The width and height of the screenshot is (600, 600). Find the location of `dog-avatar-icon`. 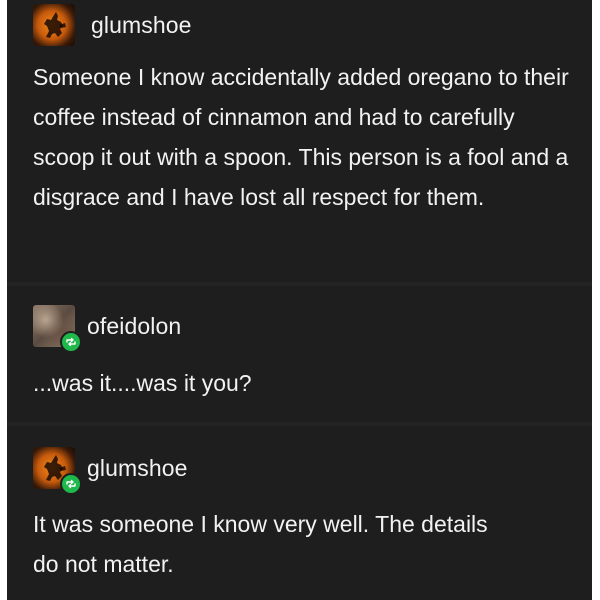

dog-avatar-icon is located at coordinates (54, 25).